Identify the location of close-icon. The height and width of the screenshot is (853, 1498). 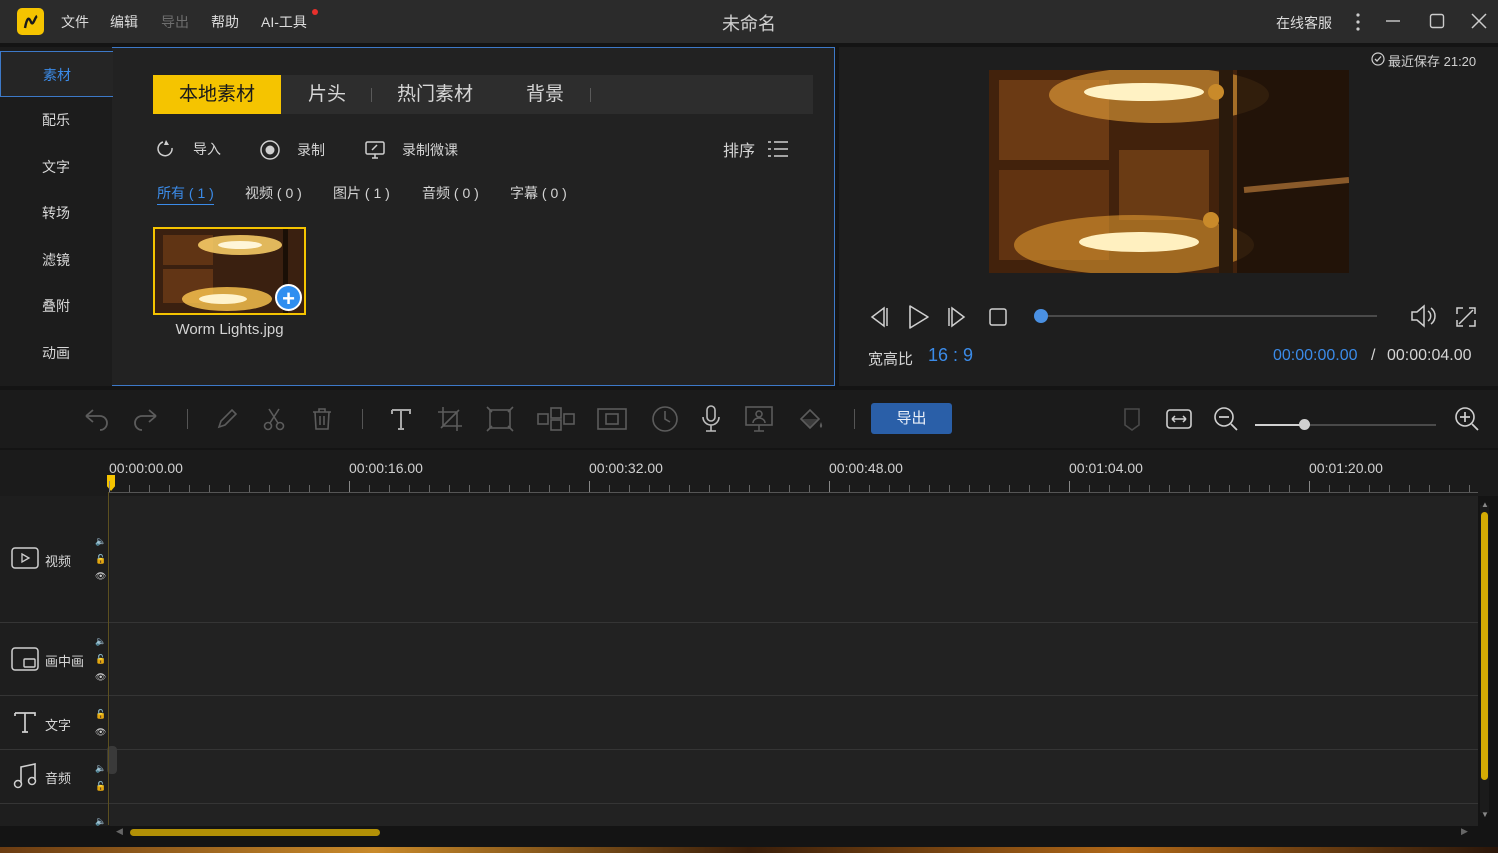
(1479, 21).